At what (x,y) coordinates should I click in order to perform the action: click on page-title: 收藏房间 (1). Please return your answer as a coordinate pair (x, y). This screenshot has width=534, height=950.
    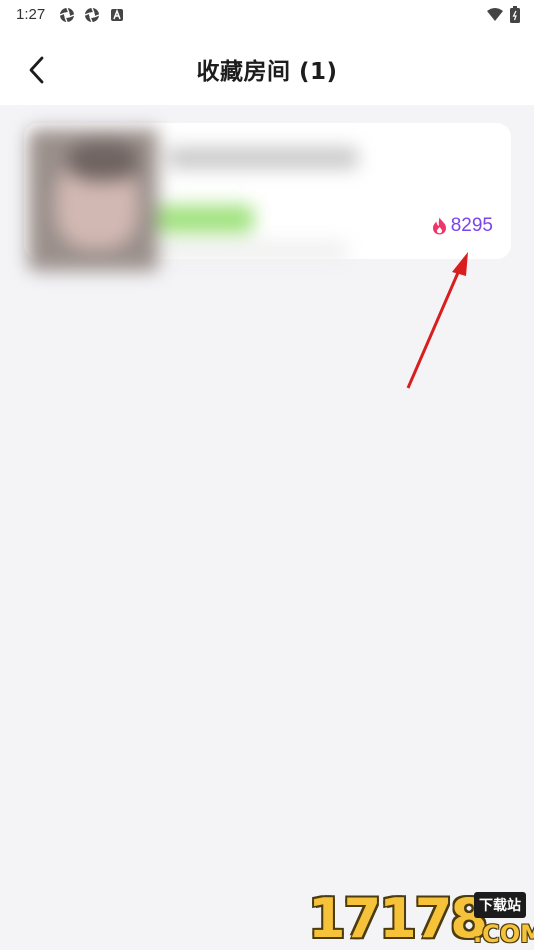
    Looking at the image, I should click on (267, 72).